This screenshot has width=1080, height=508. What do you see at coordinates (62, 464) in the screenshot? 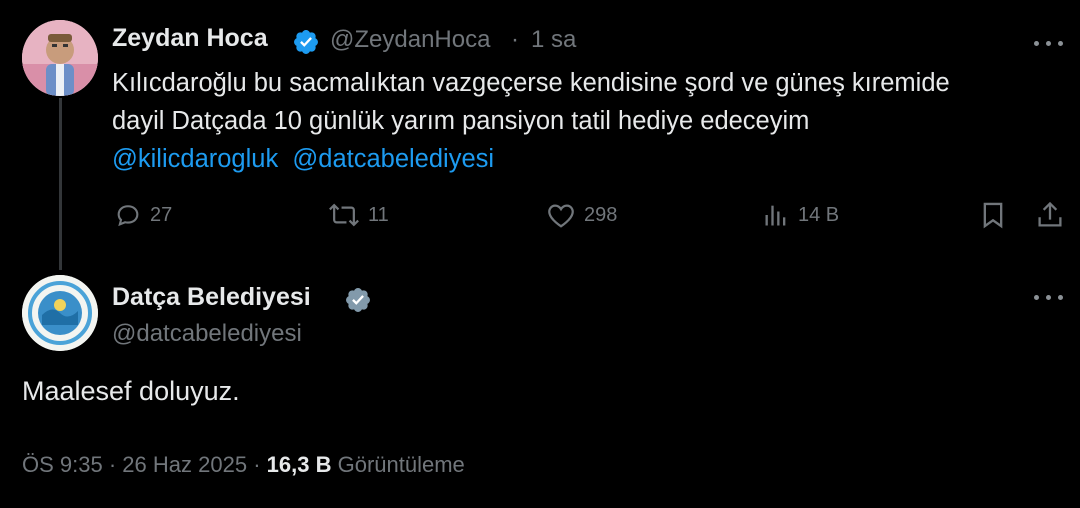
I see `reply-time: ÖS 9:35` at bounding box center [62, 464].